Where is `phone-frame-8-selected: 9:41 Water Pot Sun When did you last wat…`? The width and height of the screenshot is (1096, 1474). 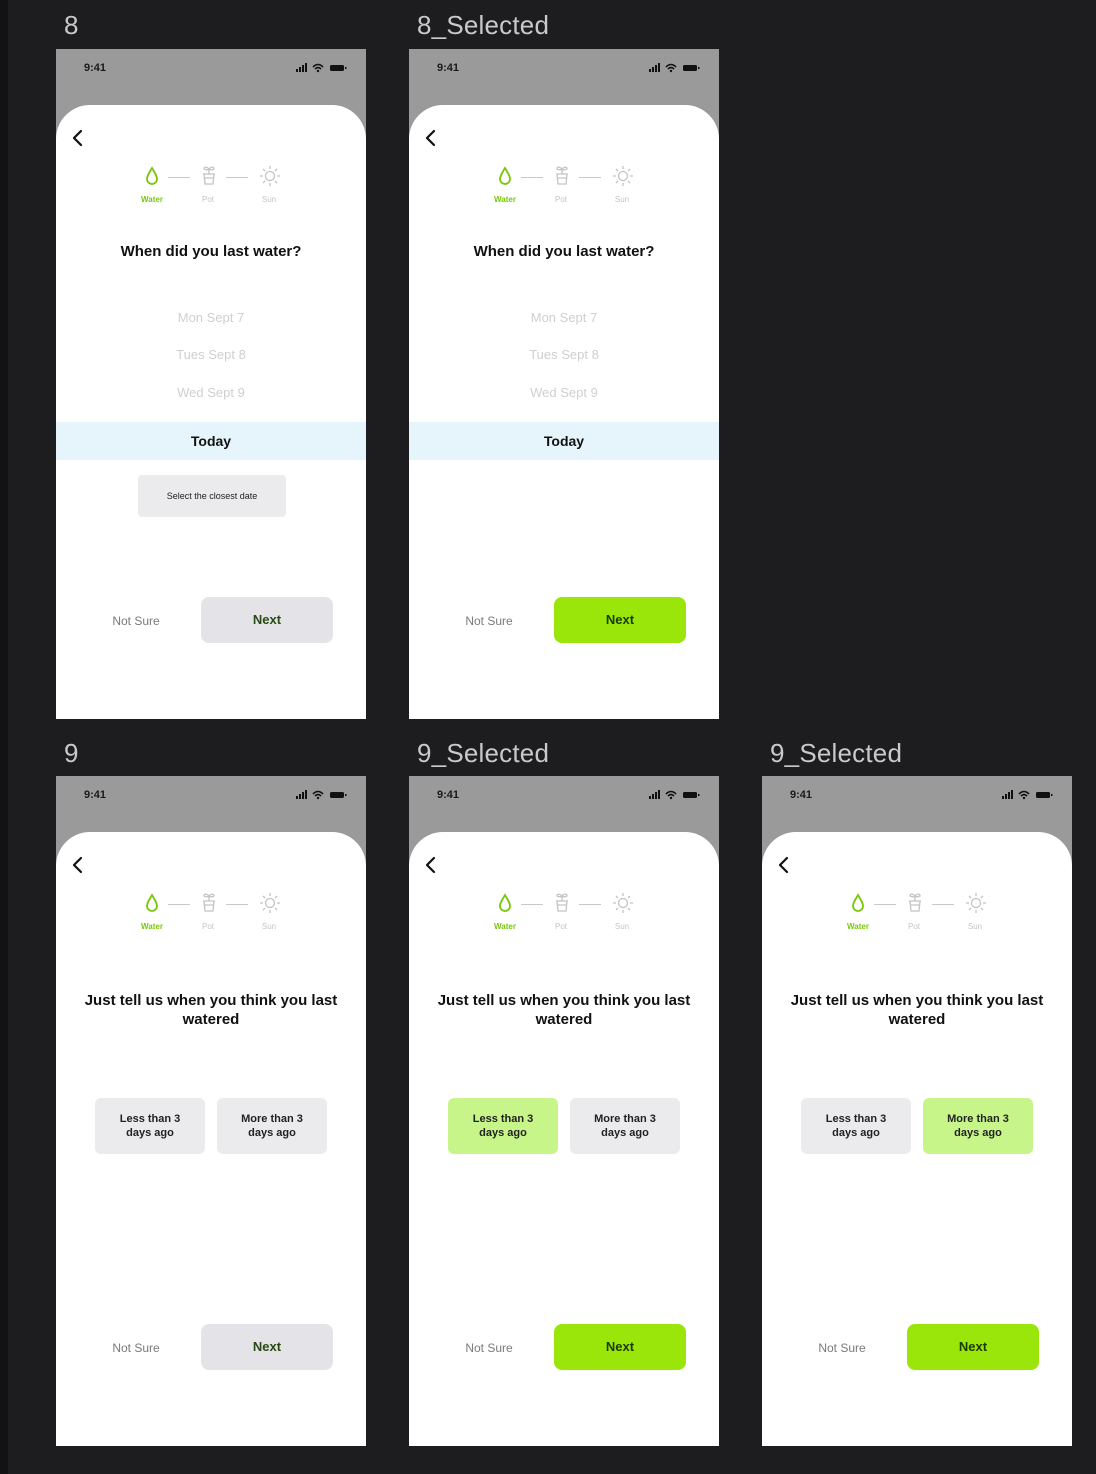
phone-frame-8-selected: 9:41 Water Pot Sun When did you last wat… is located at coordinates (564, 384).